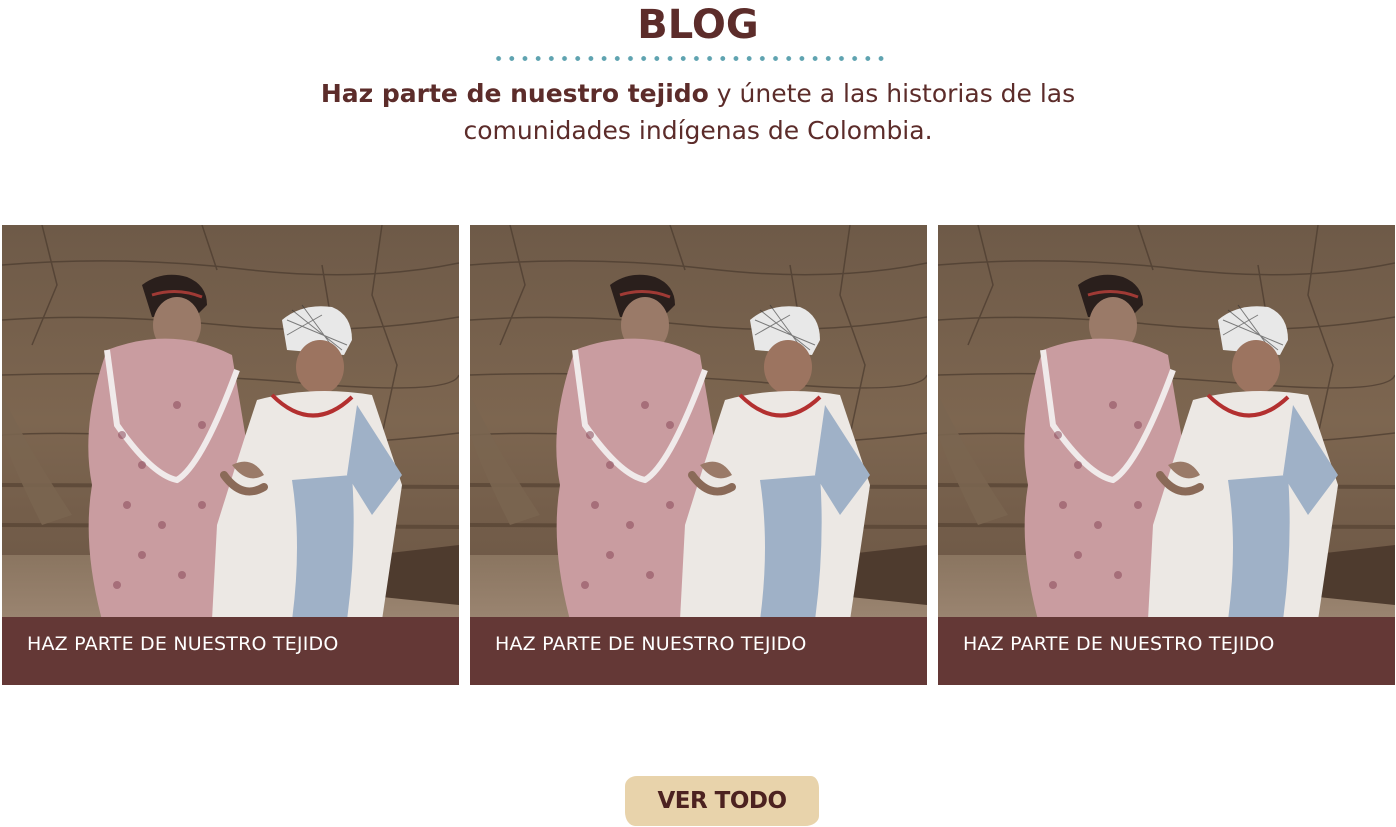 The height and width of the screenshot is (827, 1396). Describe the element at coordinates (514, 93) in the screenshot. I see `intro-strong: Haz parte de nuestro tejido` at that location.